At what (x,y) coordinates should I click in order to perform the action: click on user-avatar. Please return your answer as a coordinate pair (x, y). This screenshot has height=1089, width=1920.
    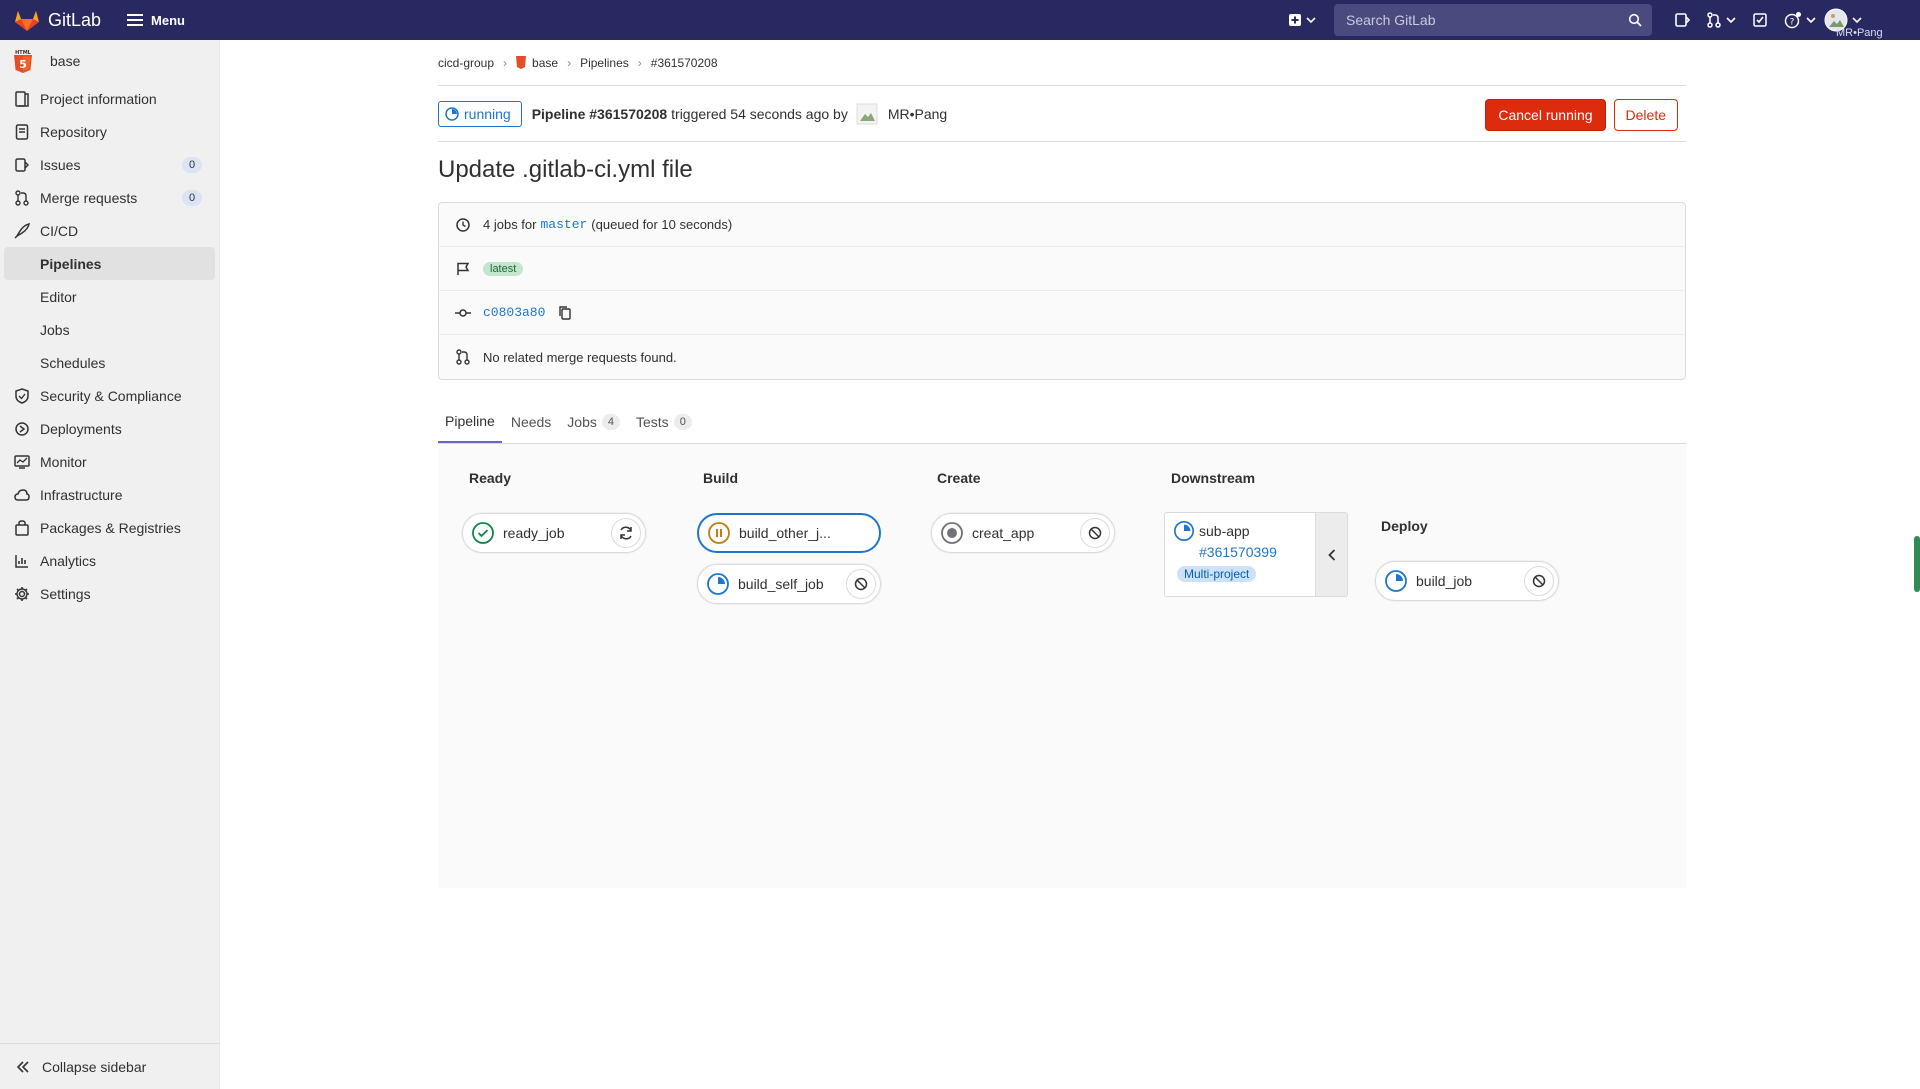
    Looking at the image, I should click on (867, 114).